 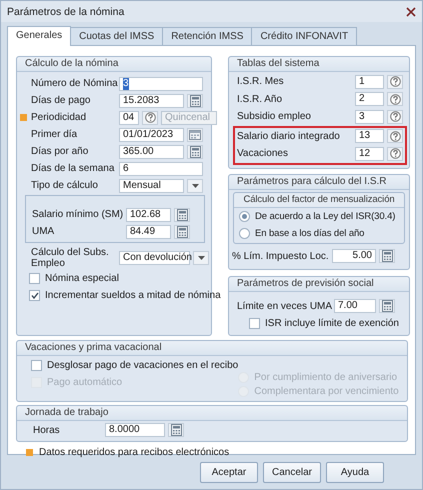 What do you see at coordinates (142, 365) in the screenshot?
I see `checkbox-label: Desglosar pago de vacaciones en el recibo` at bounding box center [142, 365].